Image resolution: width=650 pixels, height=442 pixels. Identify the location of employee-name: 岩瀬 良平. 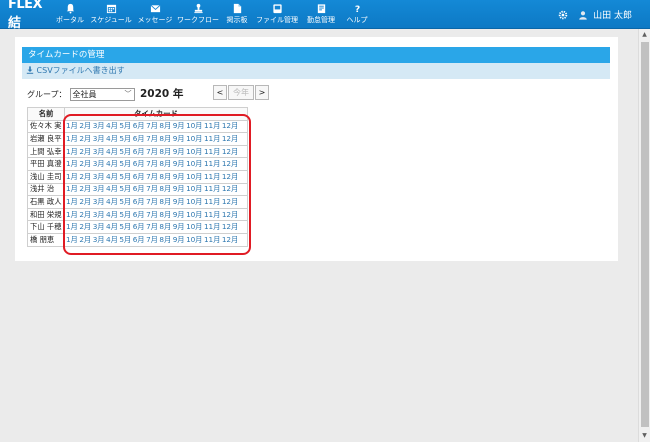
(46, 139).